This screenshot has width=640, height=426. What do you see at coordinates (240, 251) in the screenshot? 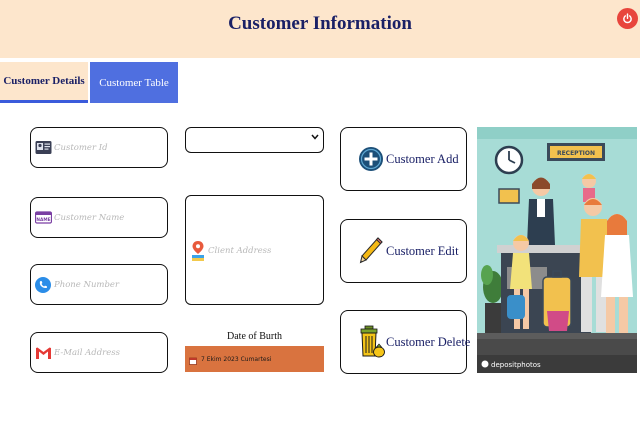
I see `client-address-placeholder: Client Address` at bounding box center [240, 251].